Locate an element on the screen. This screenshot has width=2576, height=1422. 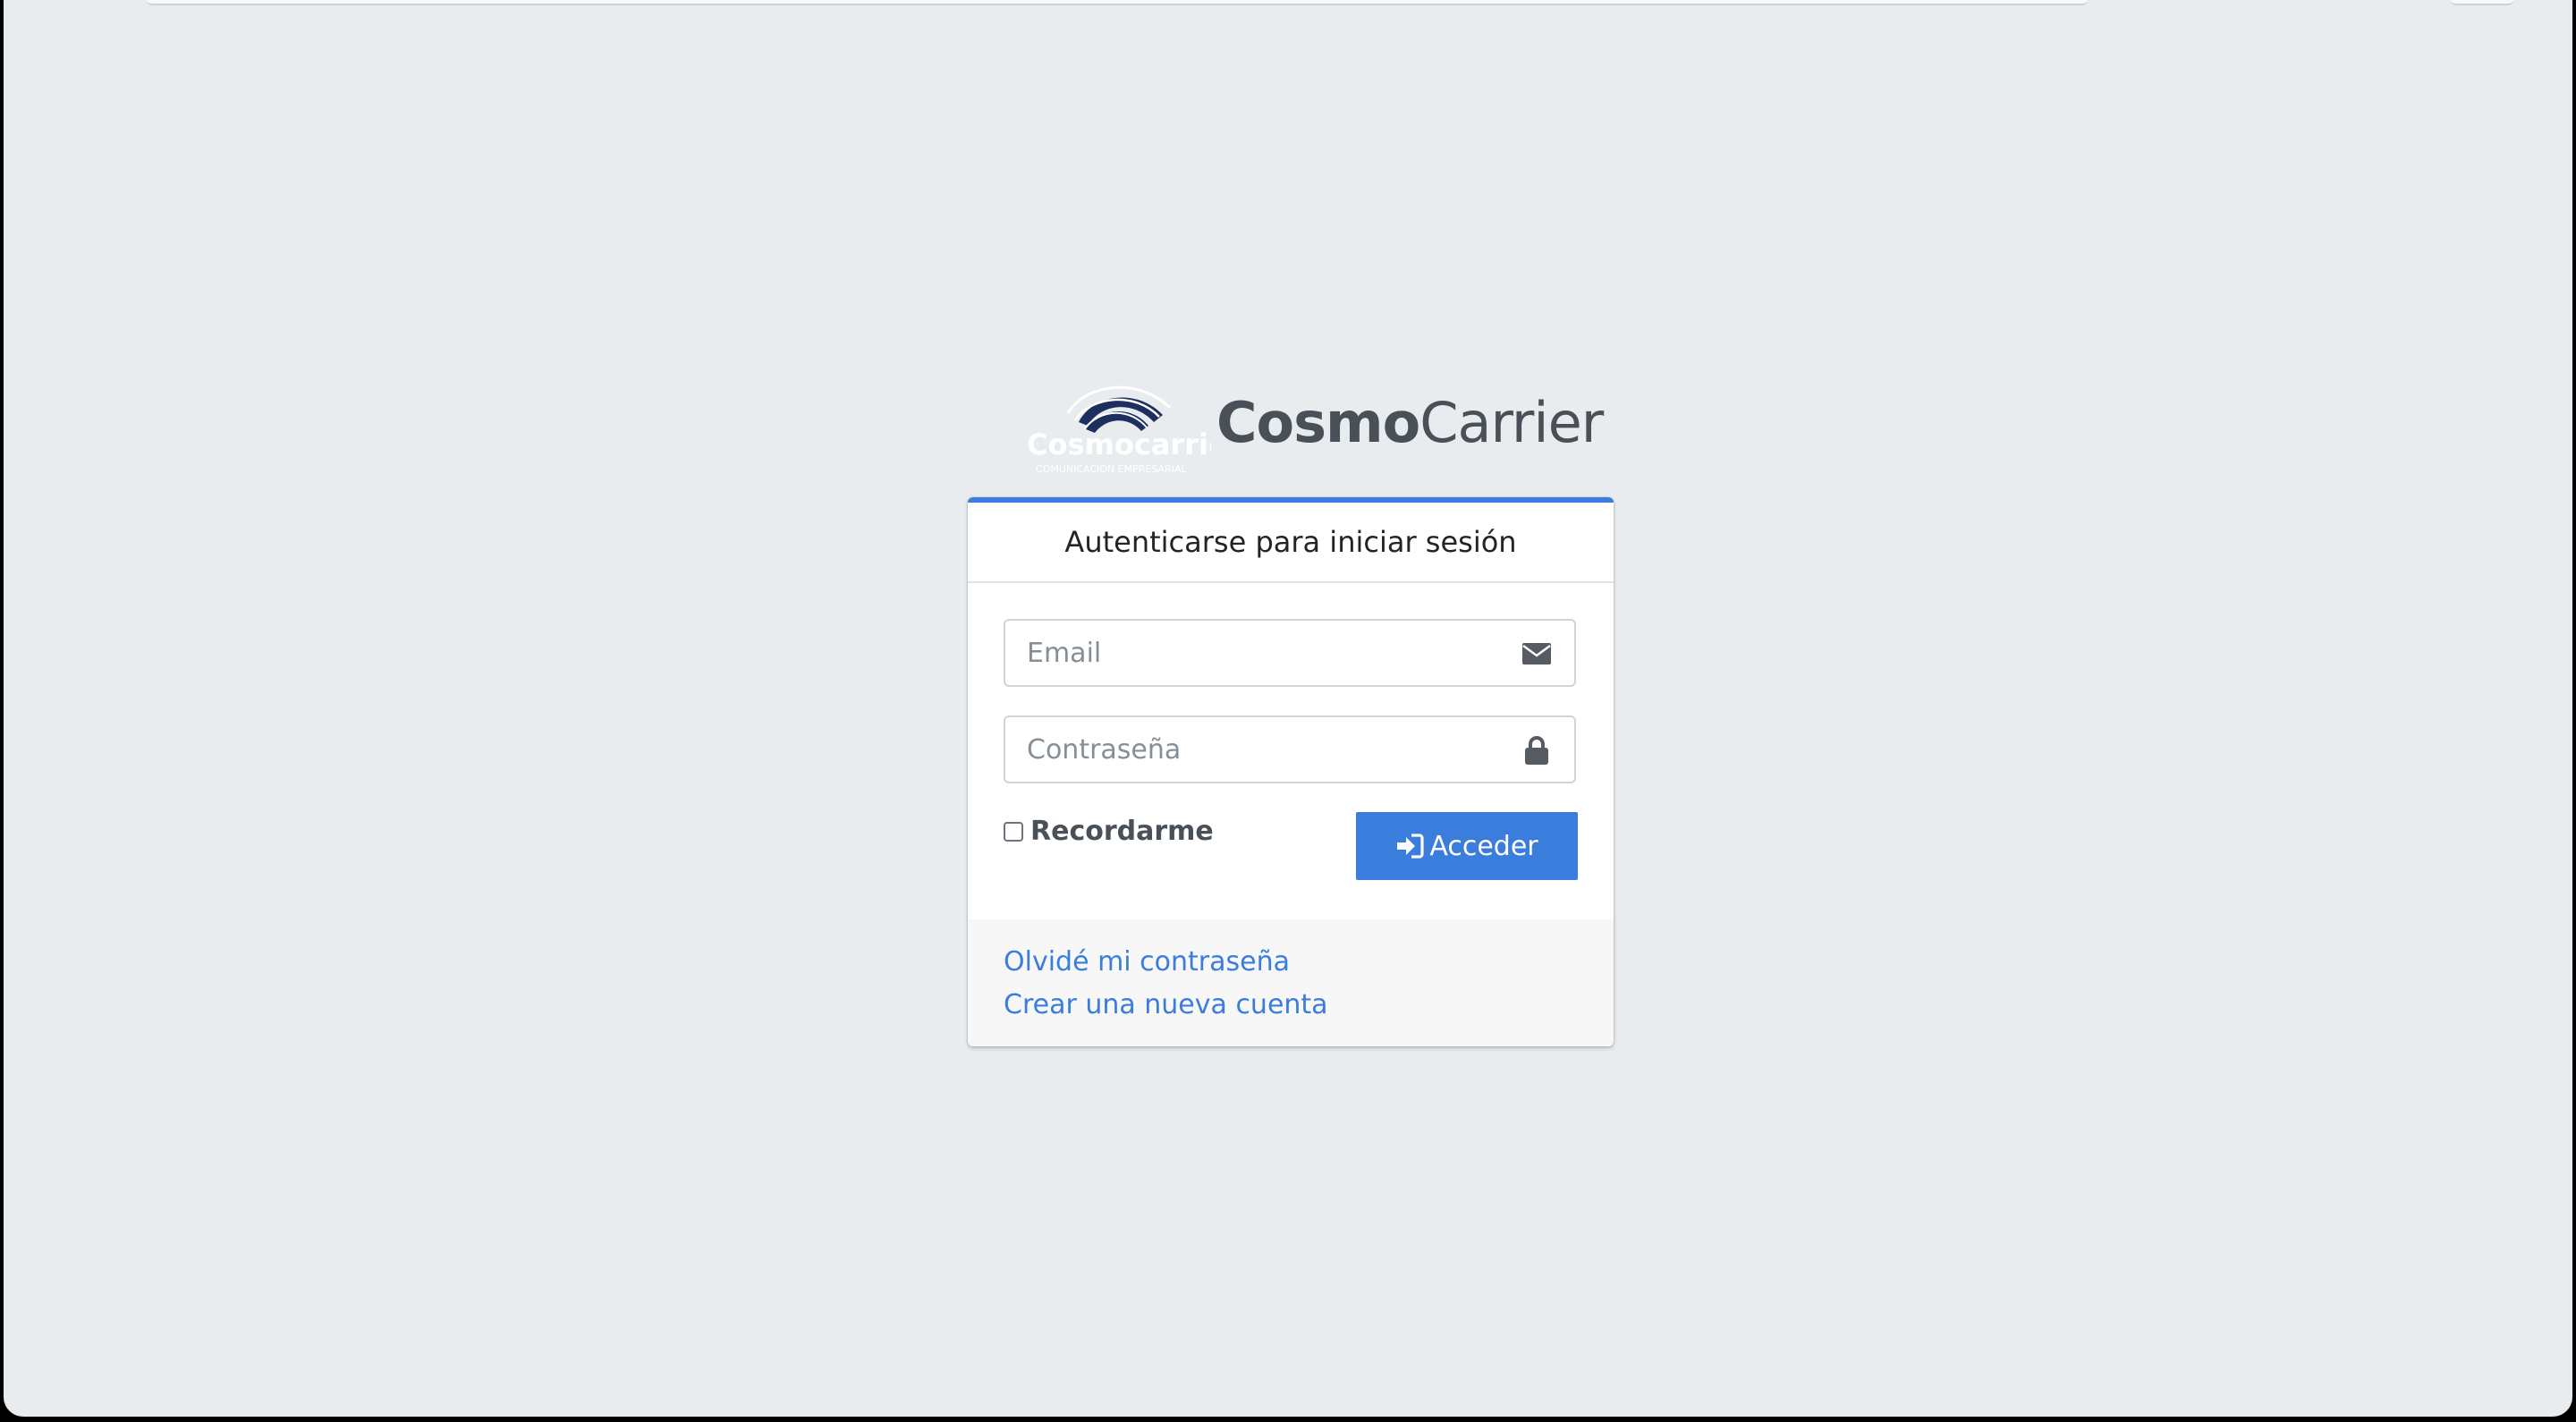
app-name-bold: Cosmo is located at coordinates (1318, 422).